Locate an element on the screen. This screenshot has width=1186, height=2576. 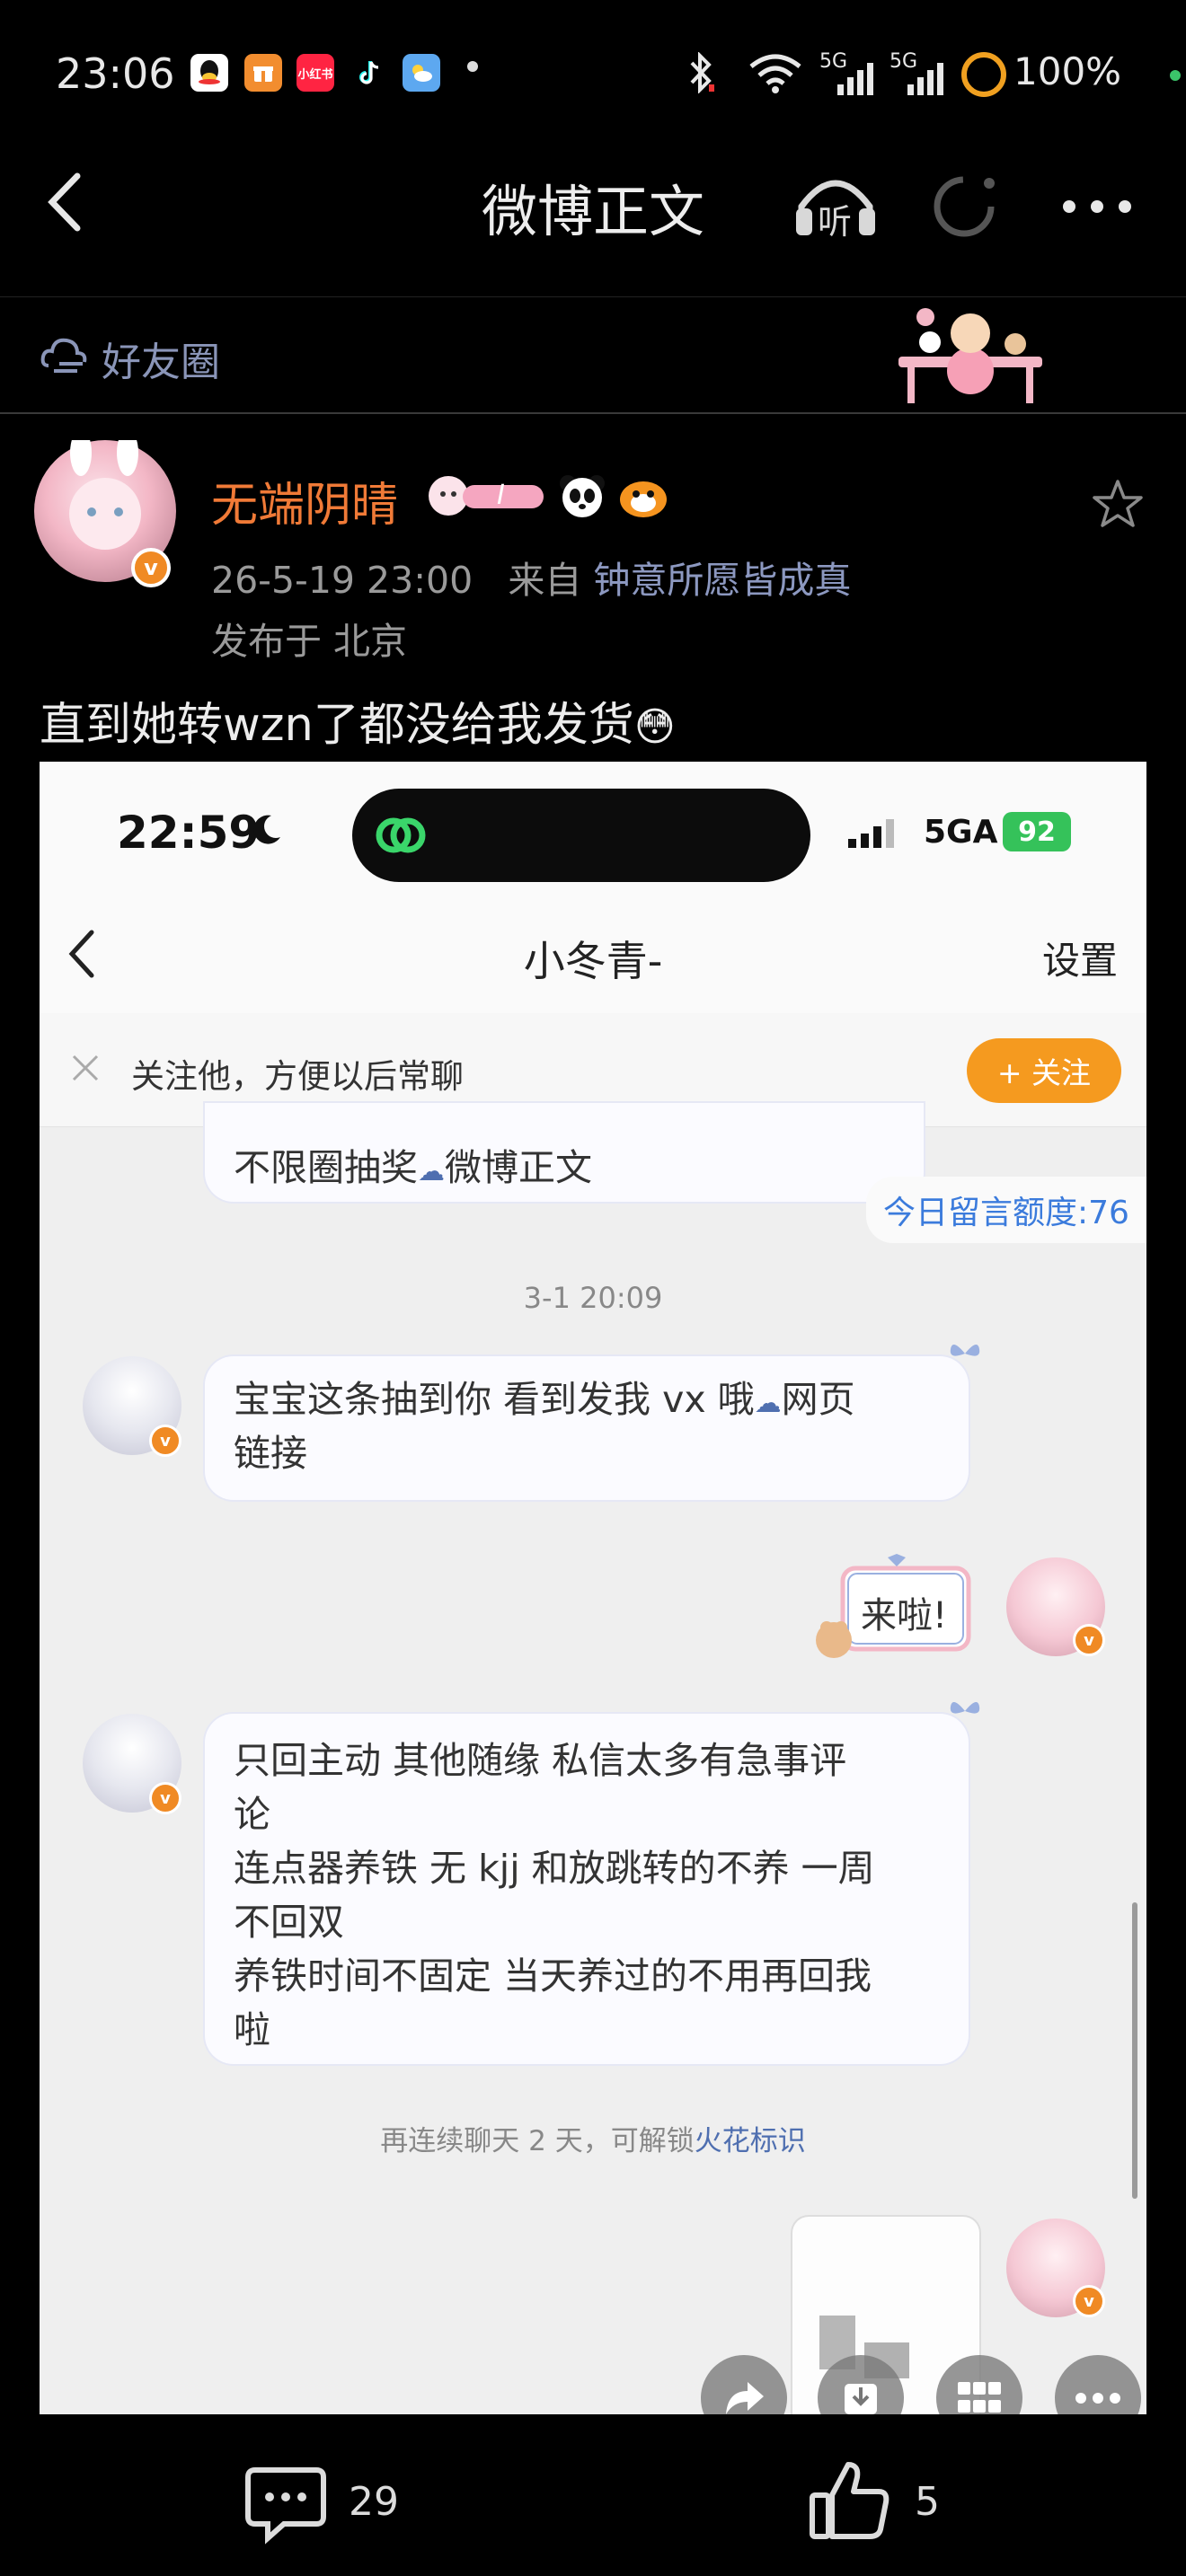
message-partial-main: 不限圈抽奖 is located at coordinates (326, 1167).